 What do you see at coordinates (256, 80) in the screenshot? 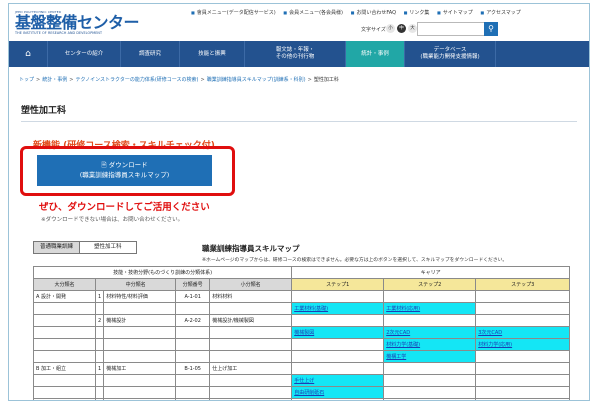
I see `breadcrumb-skillmap: 職業訓練指導員スキルマップ(訓練系・科別)` at bounding box center [256, 80].